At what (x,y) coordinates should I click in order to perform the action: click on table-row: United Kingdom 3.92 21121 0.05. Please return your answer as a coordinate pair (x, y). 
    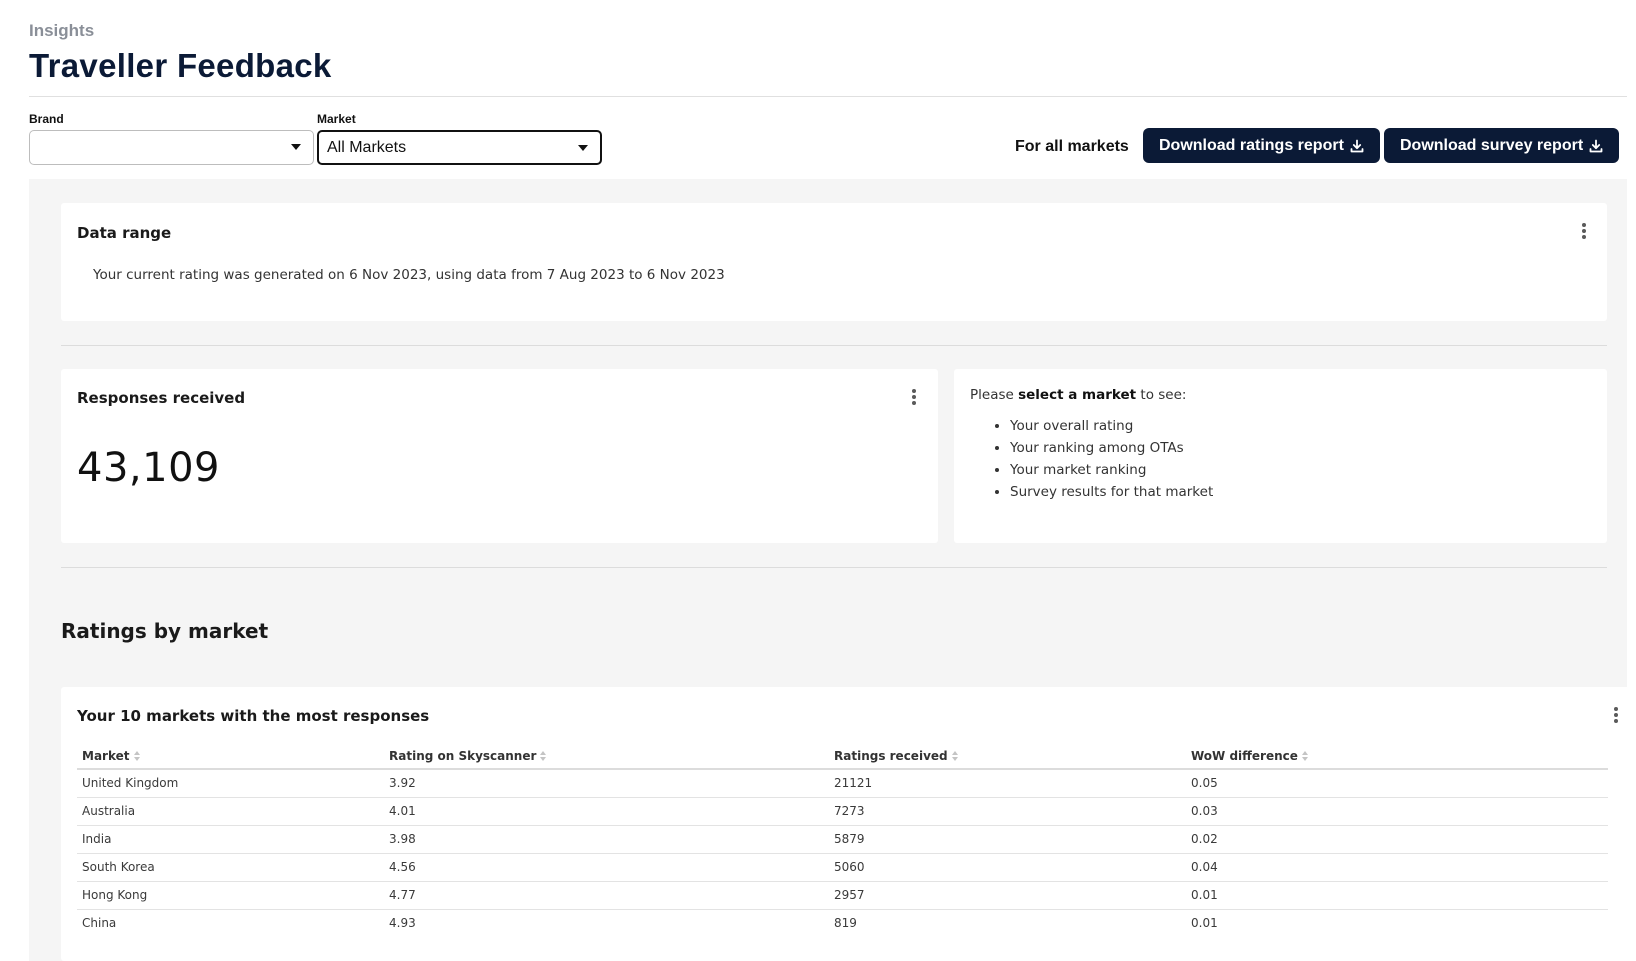
    Looking at the image, I should click on (842, 783).